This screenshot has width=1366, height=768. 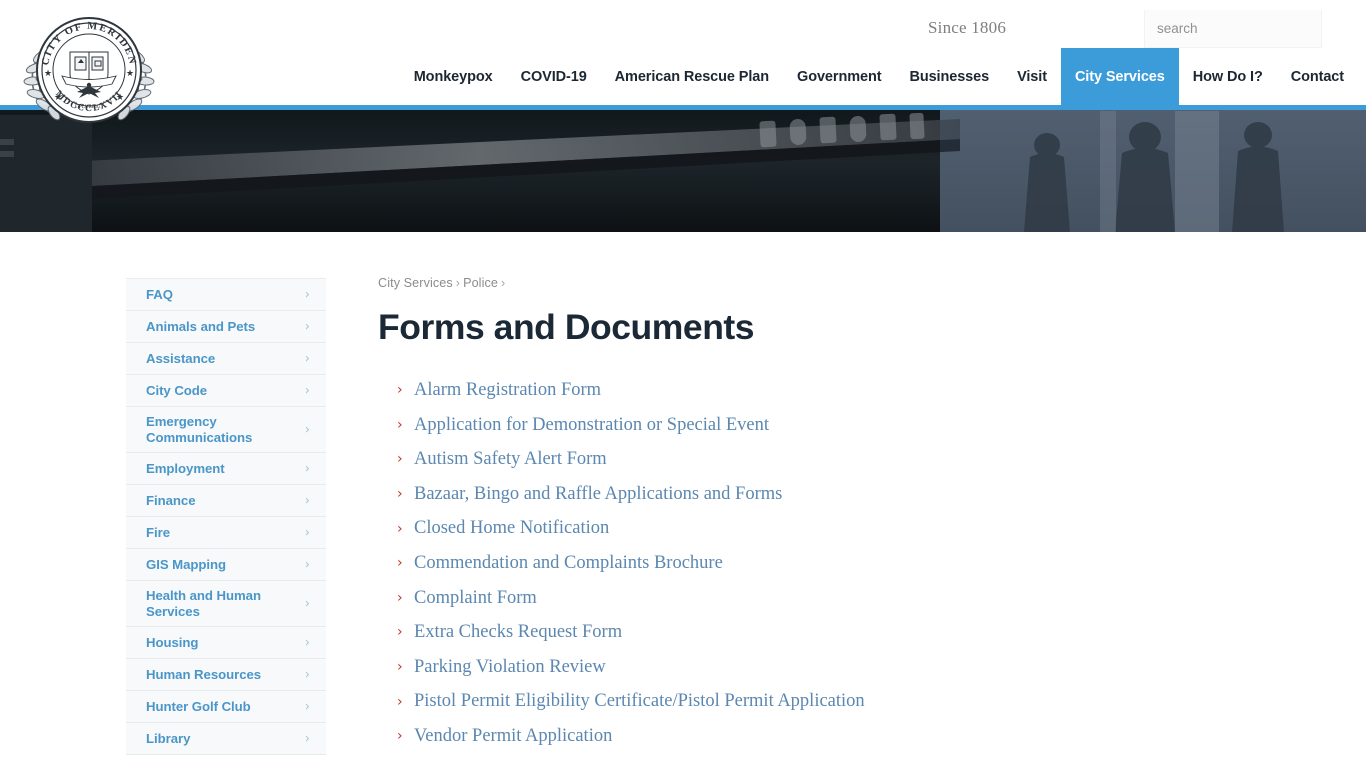 I want to click on nav-item-visit: Visit, so click(x=1032, y=76).